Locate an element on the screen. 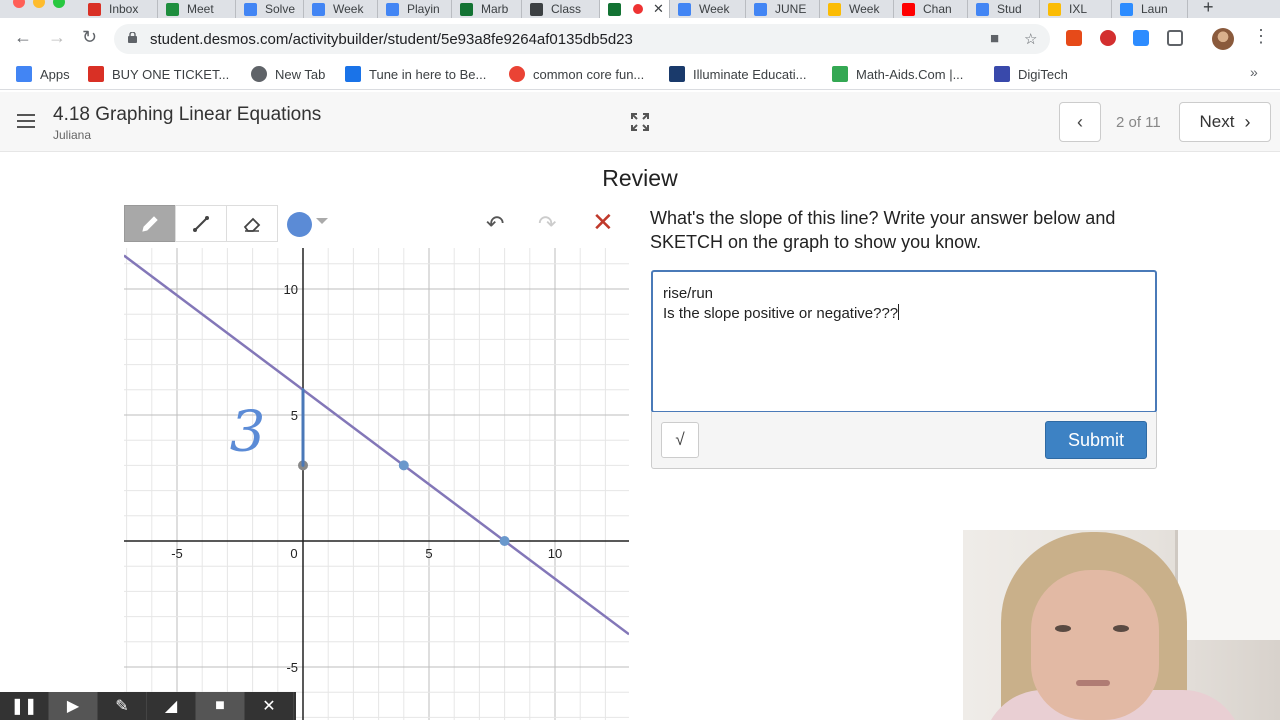  close-window-button is located at coordinates (19, 4).